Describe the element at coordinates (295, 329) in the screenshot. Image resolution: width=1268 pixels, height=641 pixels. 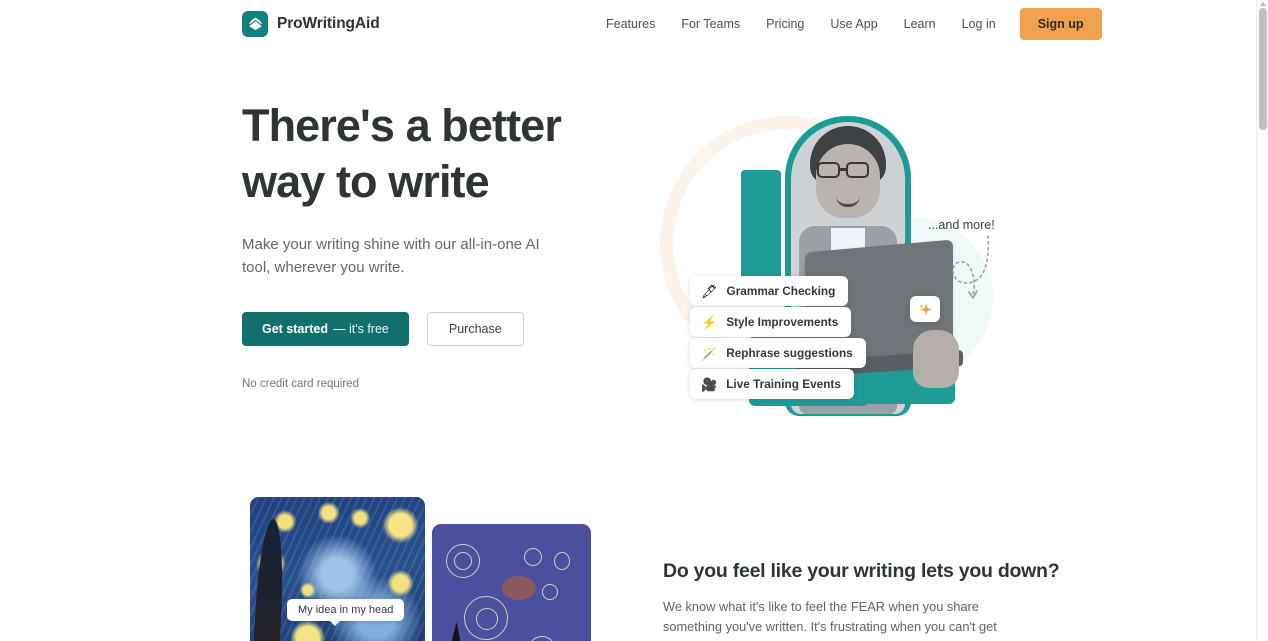
I see `get-started-label: Get started` at that location.